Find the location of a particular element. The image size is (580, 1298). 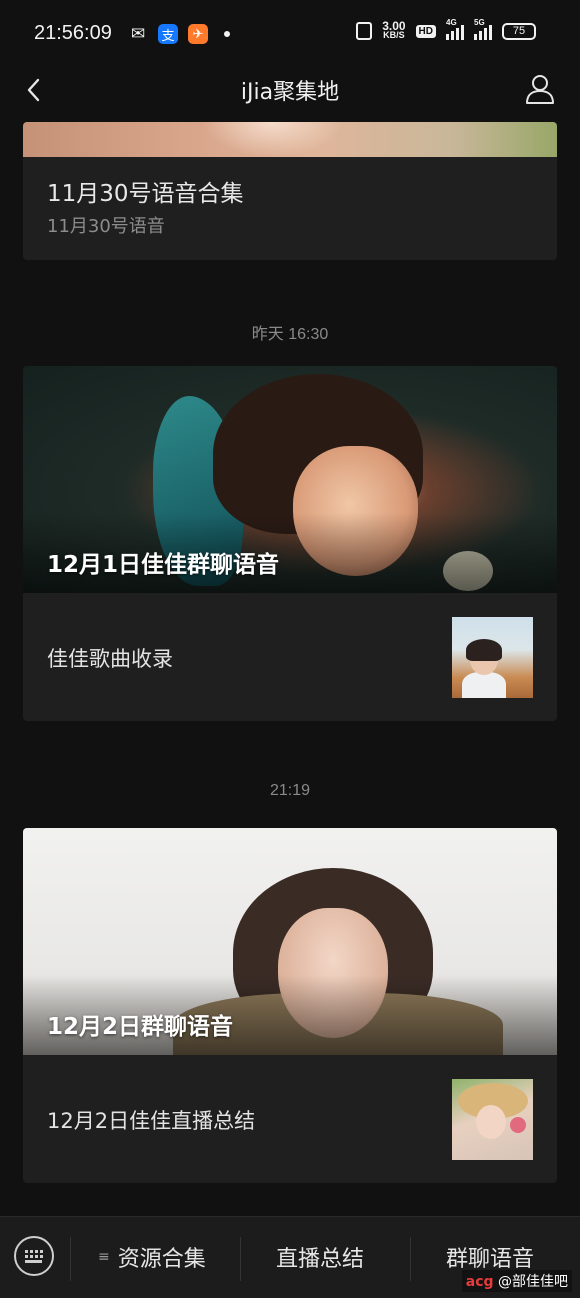

battery-icon: 75 is located at coordinates (519, 31).